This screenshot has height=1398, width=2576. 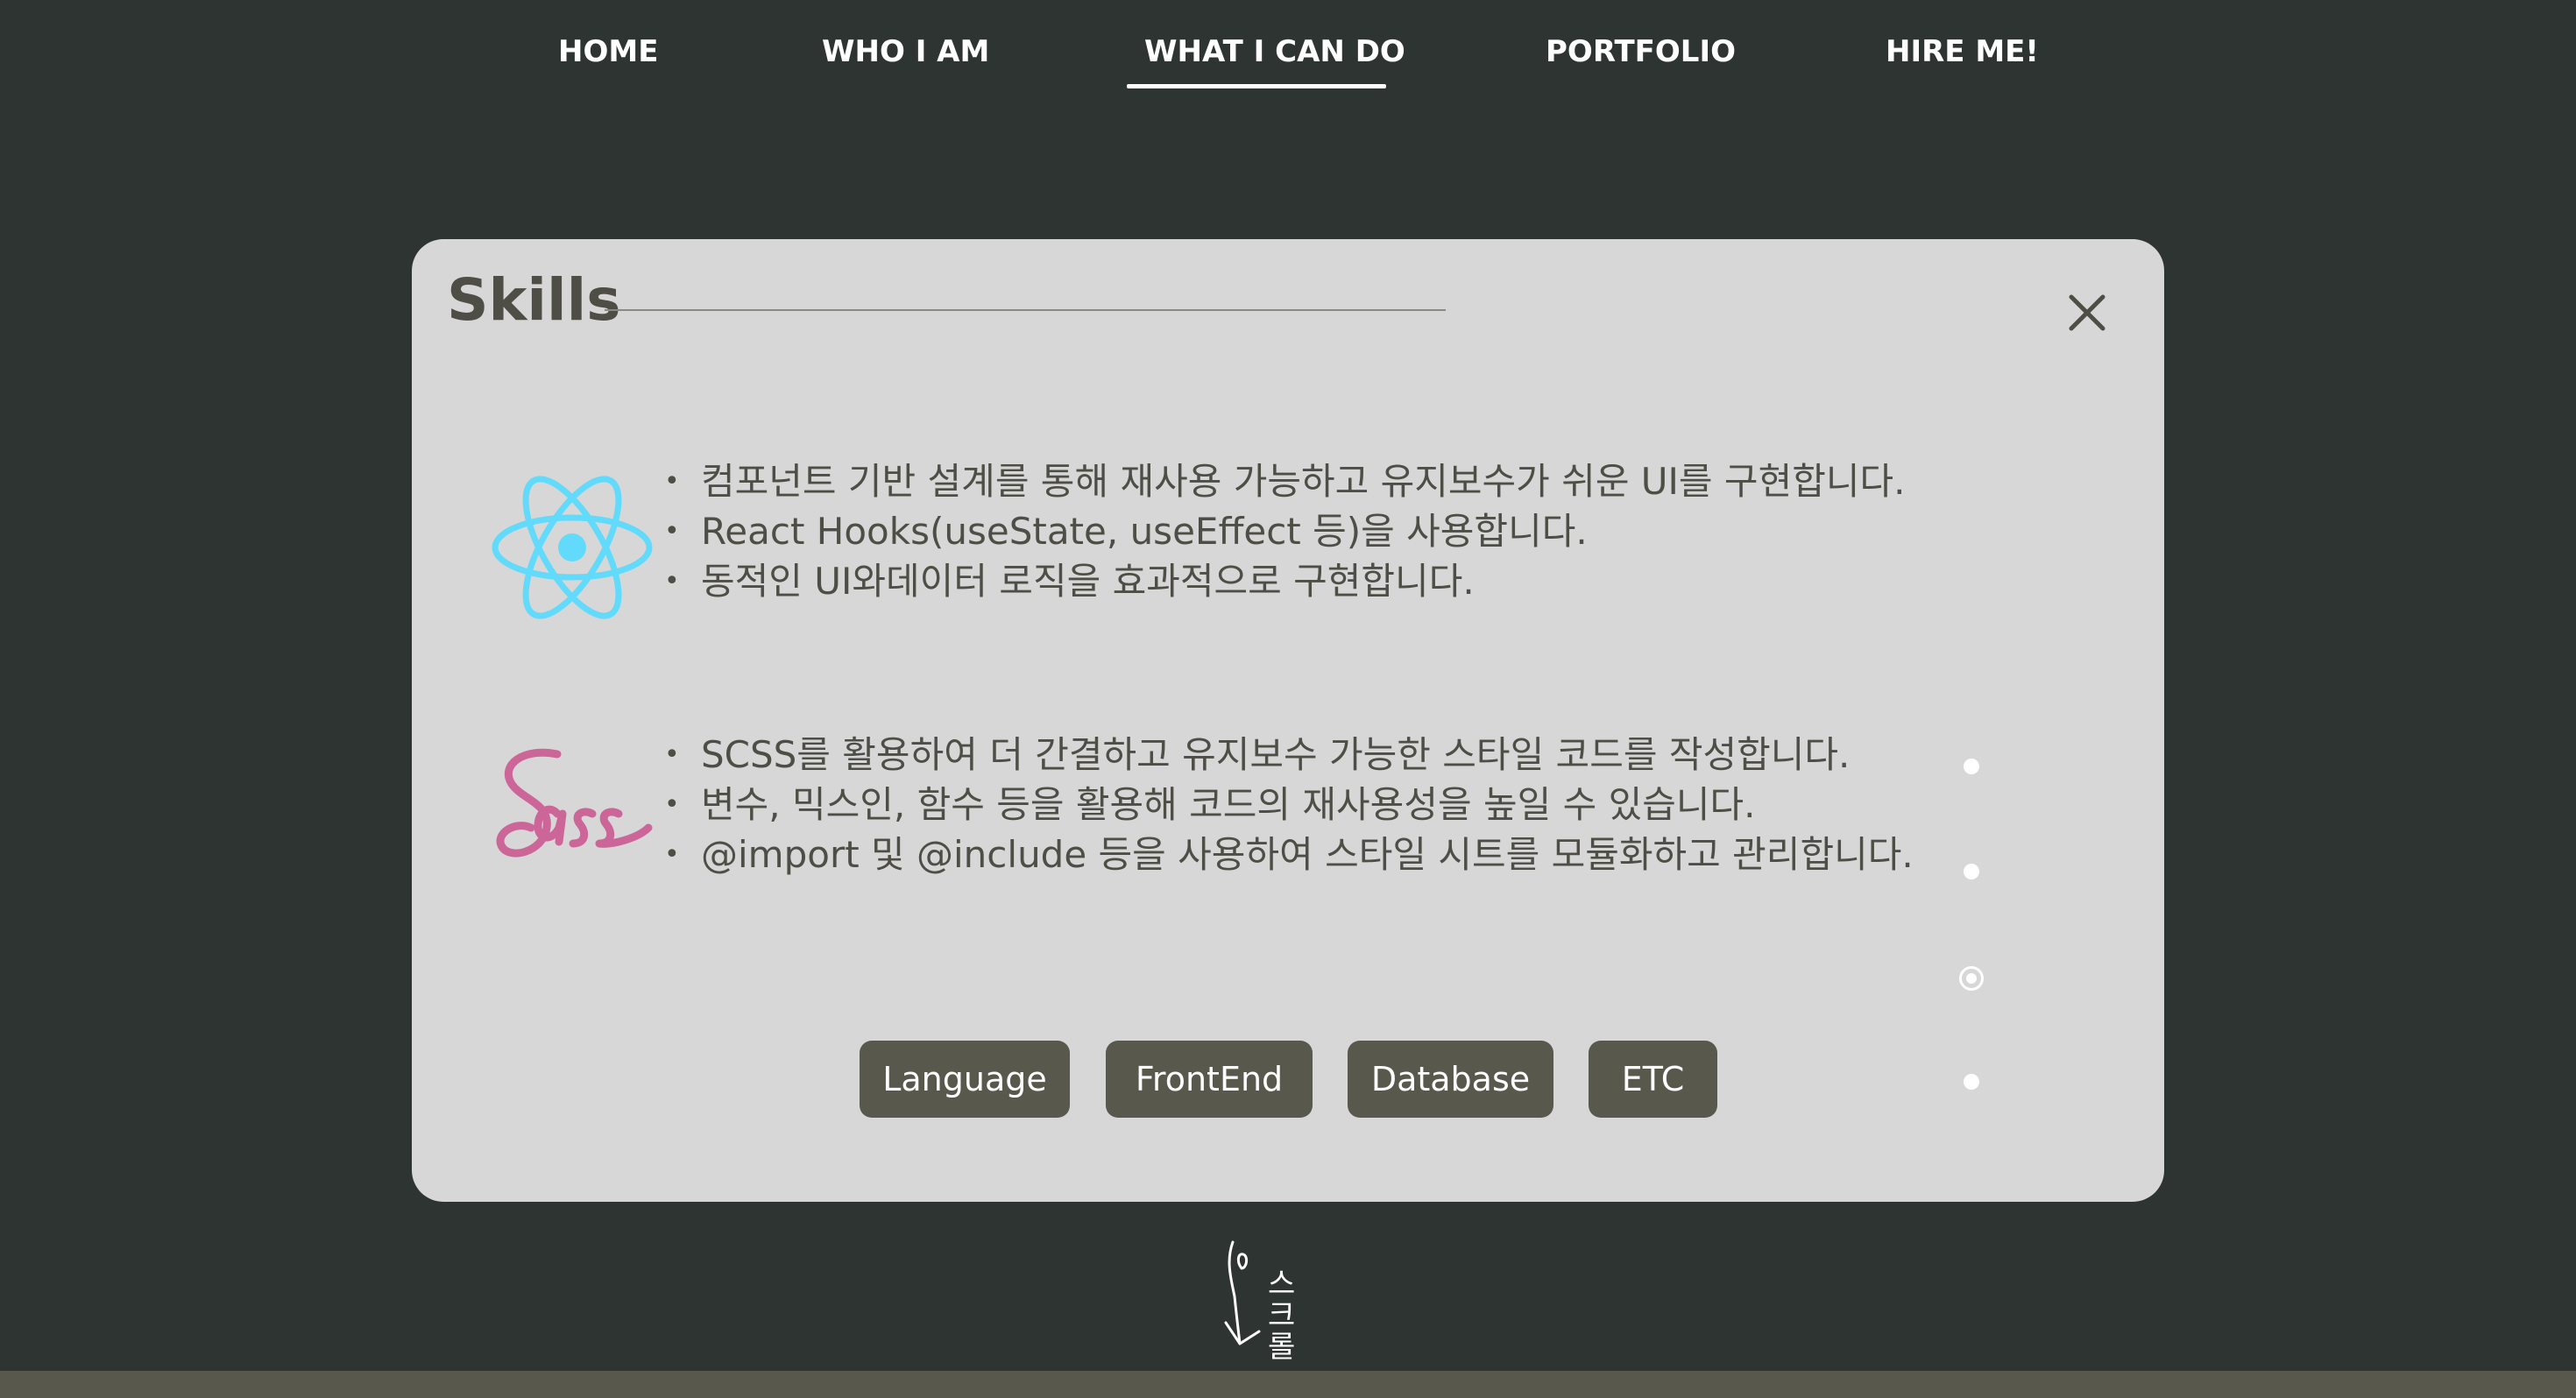 I want to click on scroll-hint: 스크롤, so click(x=1292, y=1300).